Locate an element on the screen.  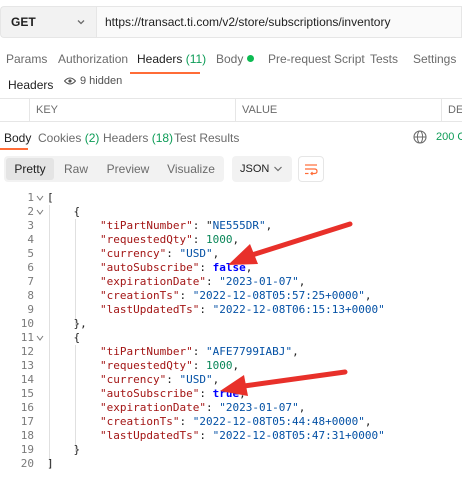
body-indicator-dot is located at coordinates (251, 58).